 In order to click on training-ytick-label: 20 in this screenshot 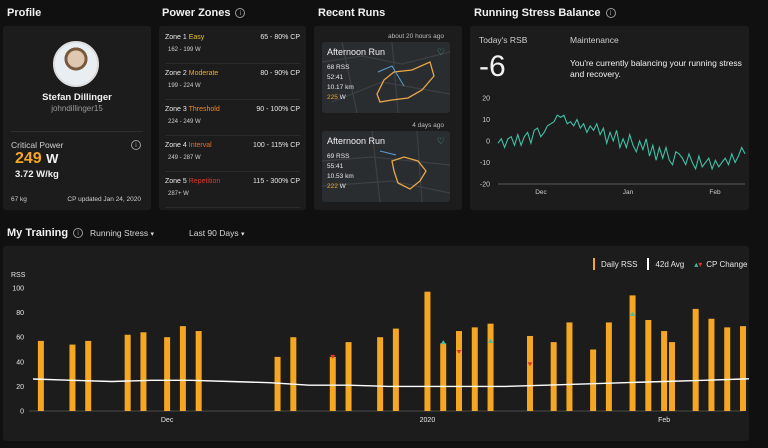, I will do `click(20, 387)`.